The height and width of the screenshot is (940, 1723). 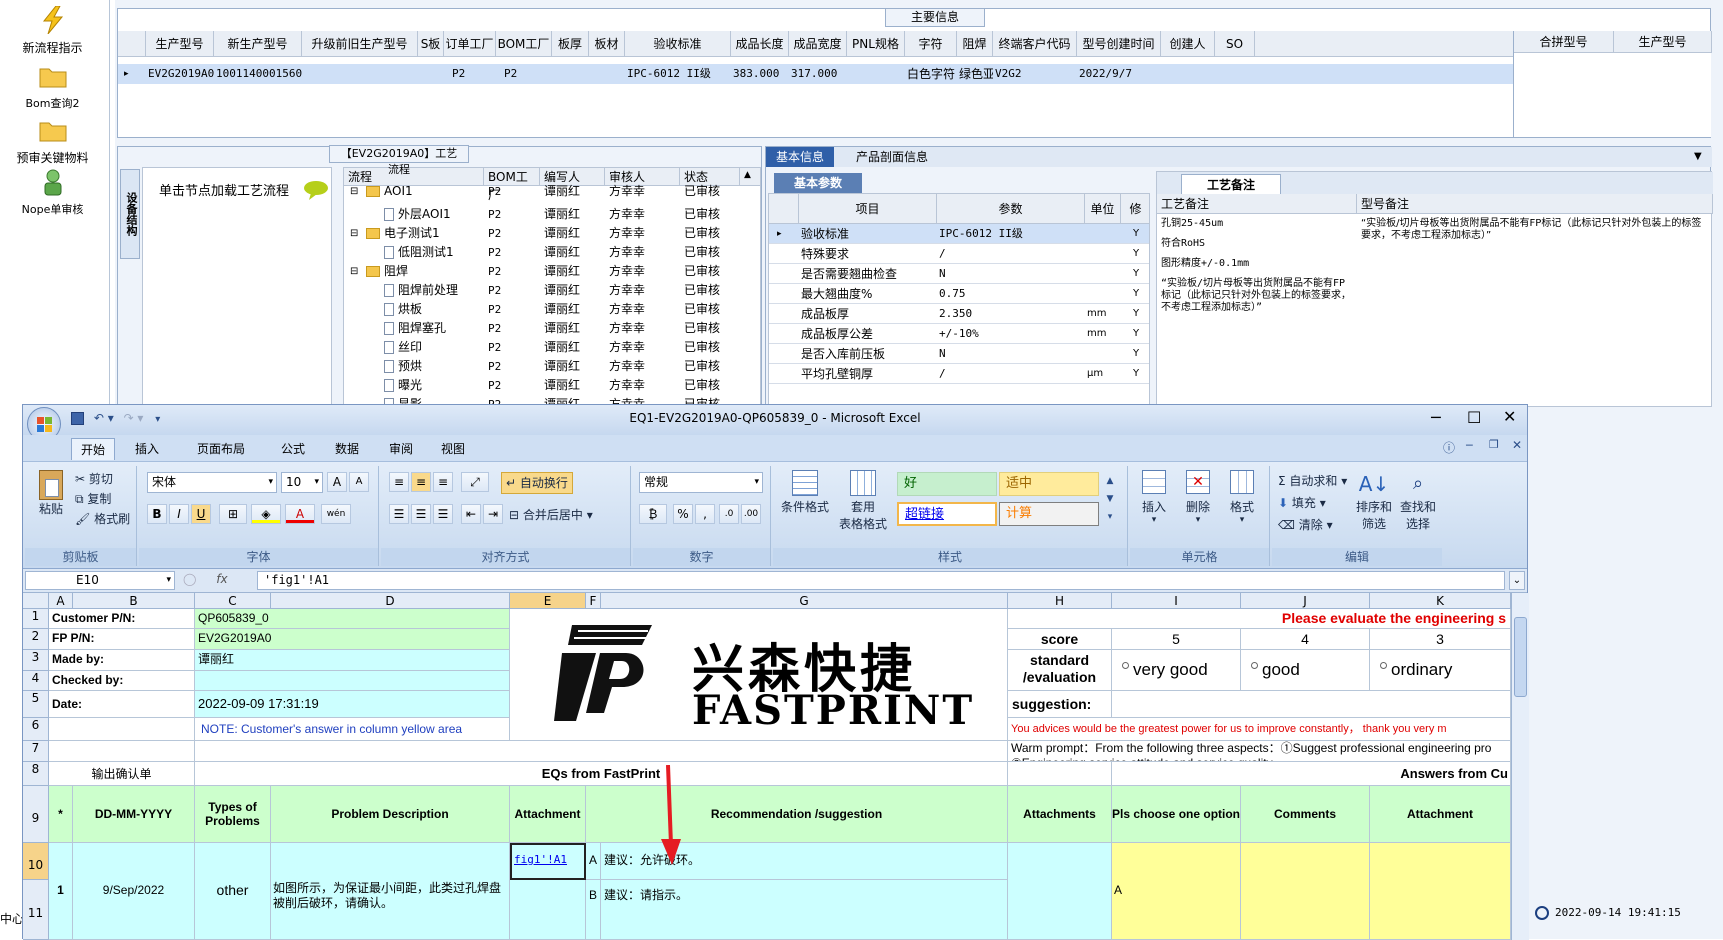 What do you see at coordinates (1509, 416) in the screenshot?
I see `close-icon: ✕` at bounding box center [1509, 416].